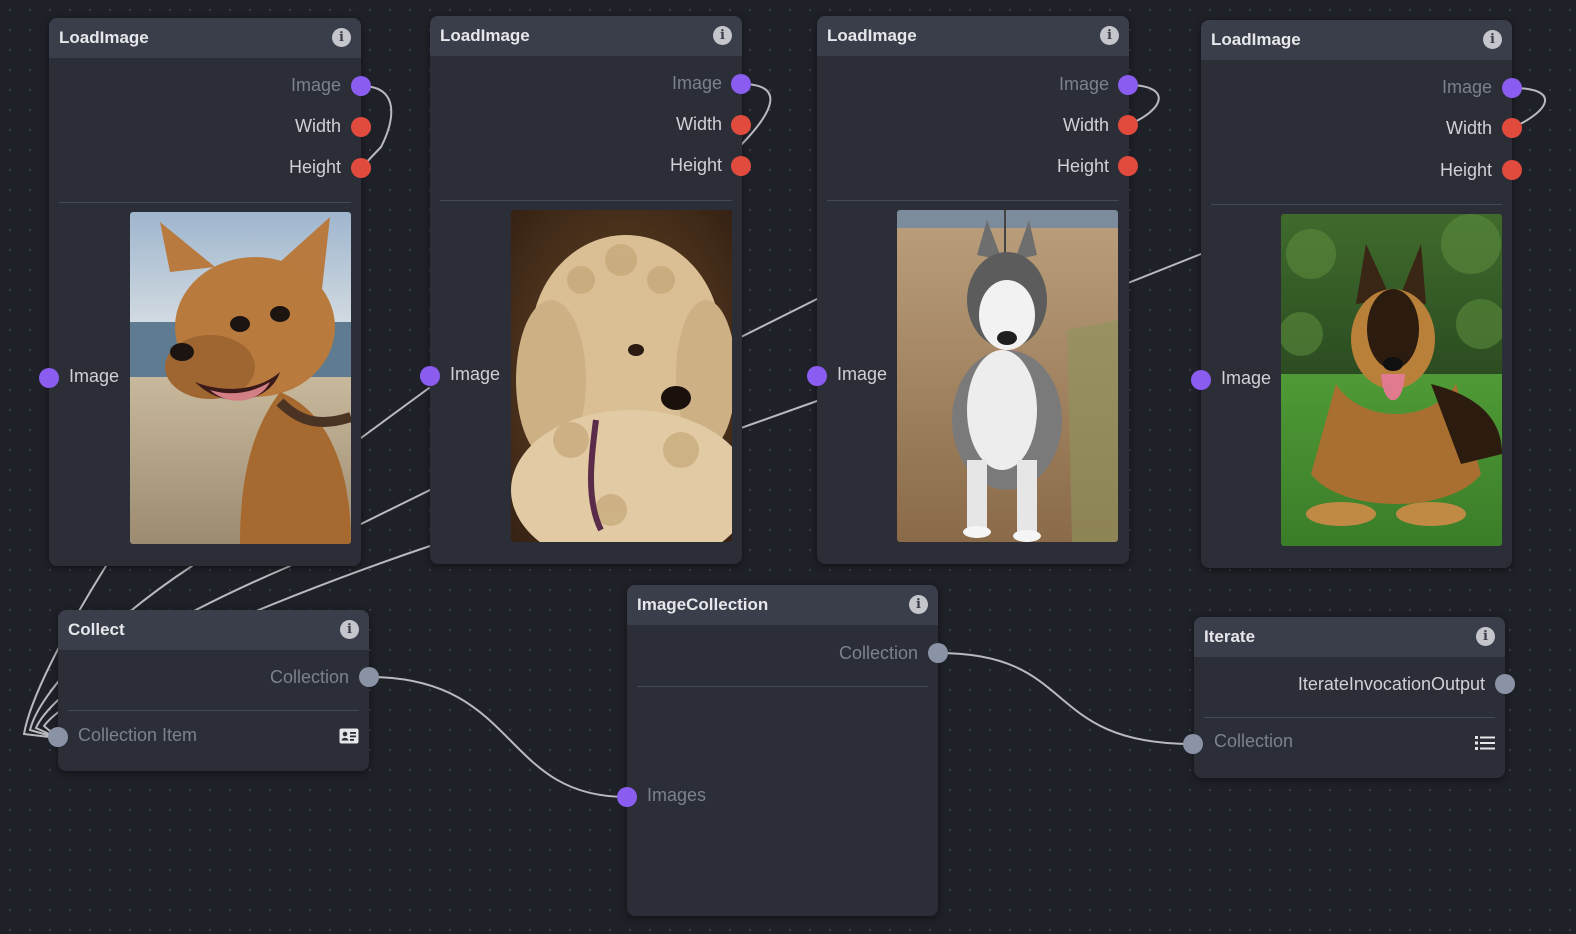 This screenshot has height=934, width=1576. Describe the element at coordinates (1349, 637) in the screenshot. I see `node-header: Iterate i` at that location.